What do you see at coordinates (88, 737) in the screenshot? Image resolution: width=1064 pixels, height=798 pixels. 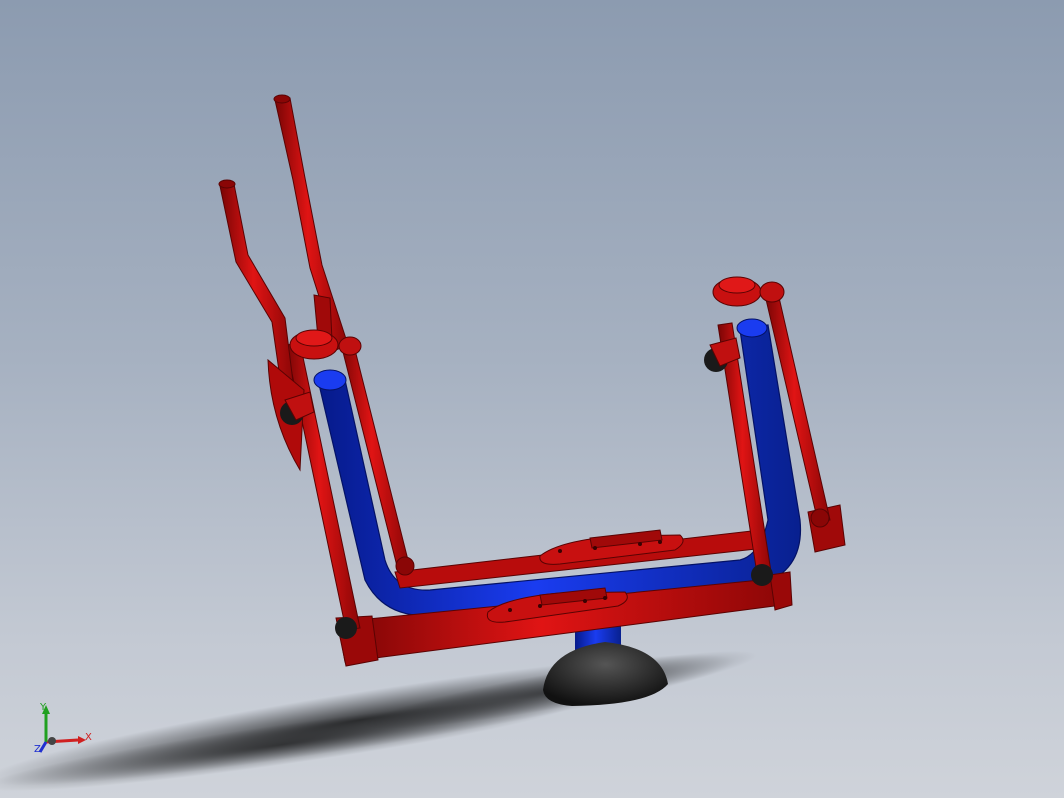 I see `x-axis-label: X` at bounding box center [88, 737].